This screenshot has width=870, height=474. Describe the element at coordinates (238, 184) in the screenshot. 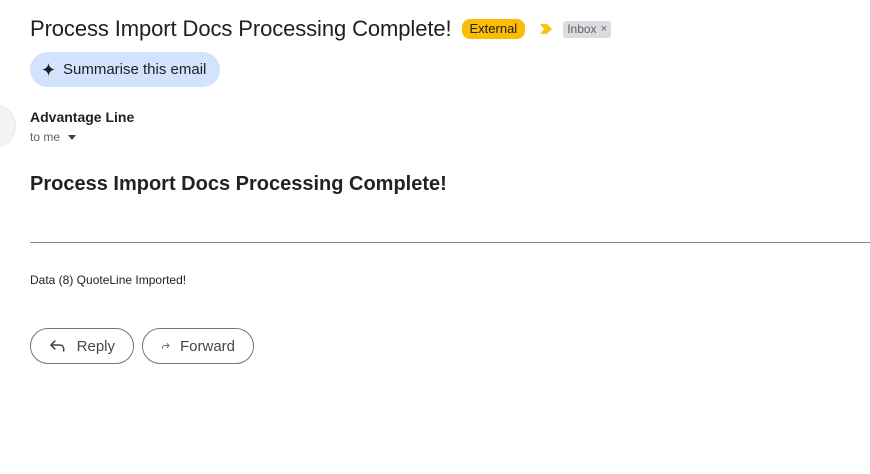

I see `body-heading: Process Import Docs Processing Complete!` at that location.